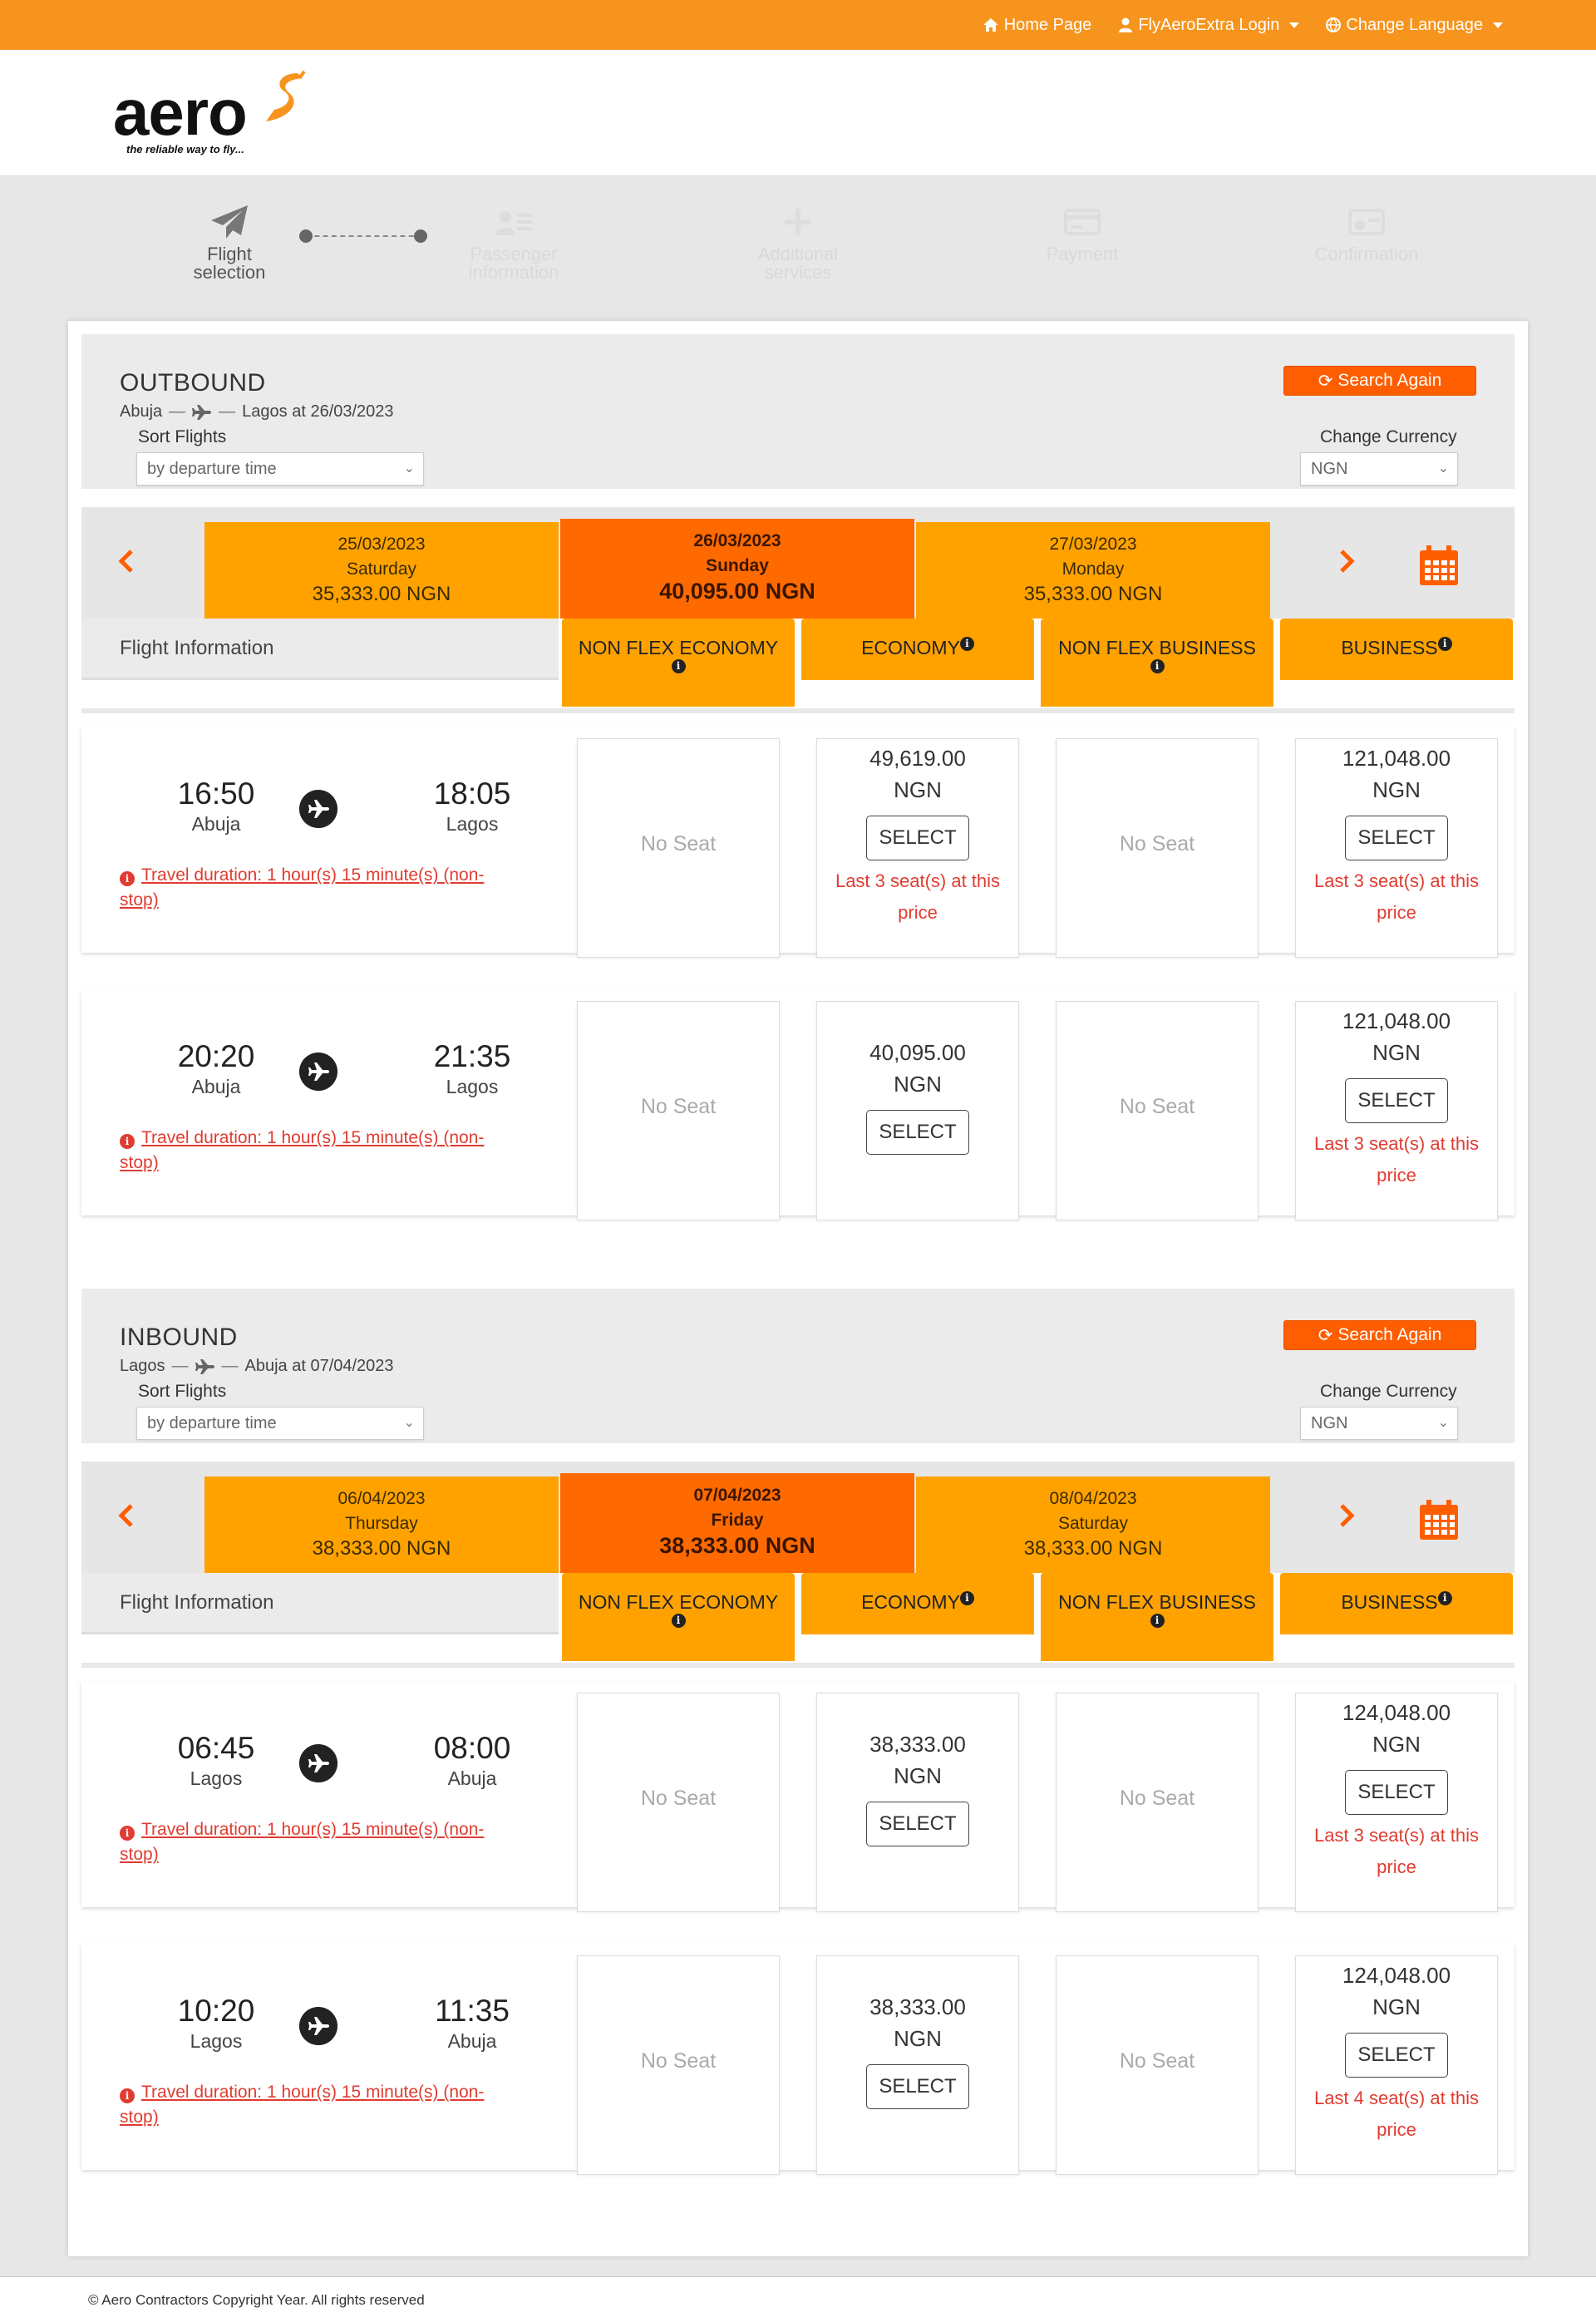  Describe the element at coordinates (229, 243) in the screenshot. I see `step-flight-selection: Flight selection` at that location.